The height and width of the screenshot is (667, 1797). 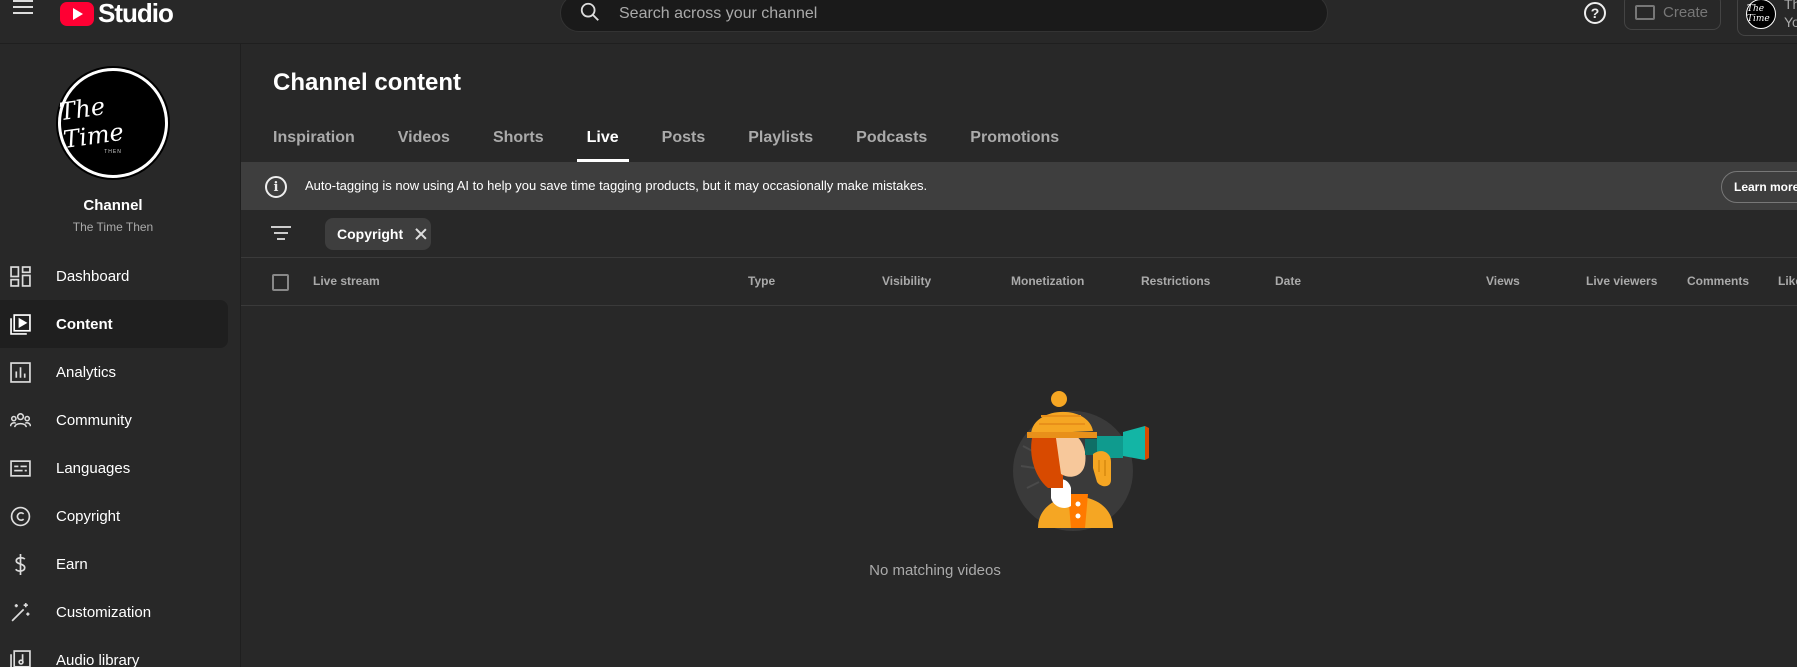 I want to click on sidebar-item-audio-library: Audio library, so click(x=114, y=651).